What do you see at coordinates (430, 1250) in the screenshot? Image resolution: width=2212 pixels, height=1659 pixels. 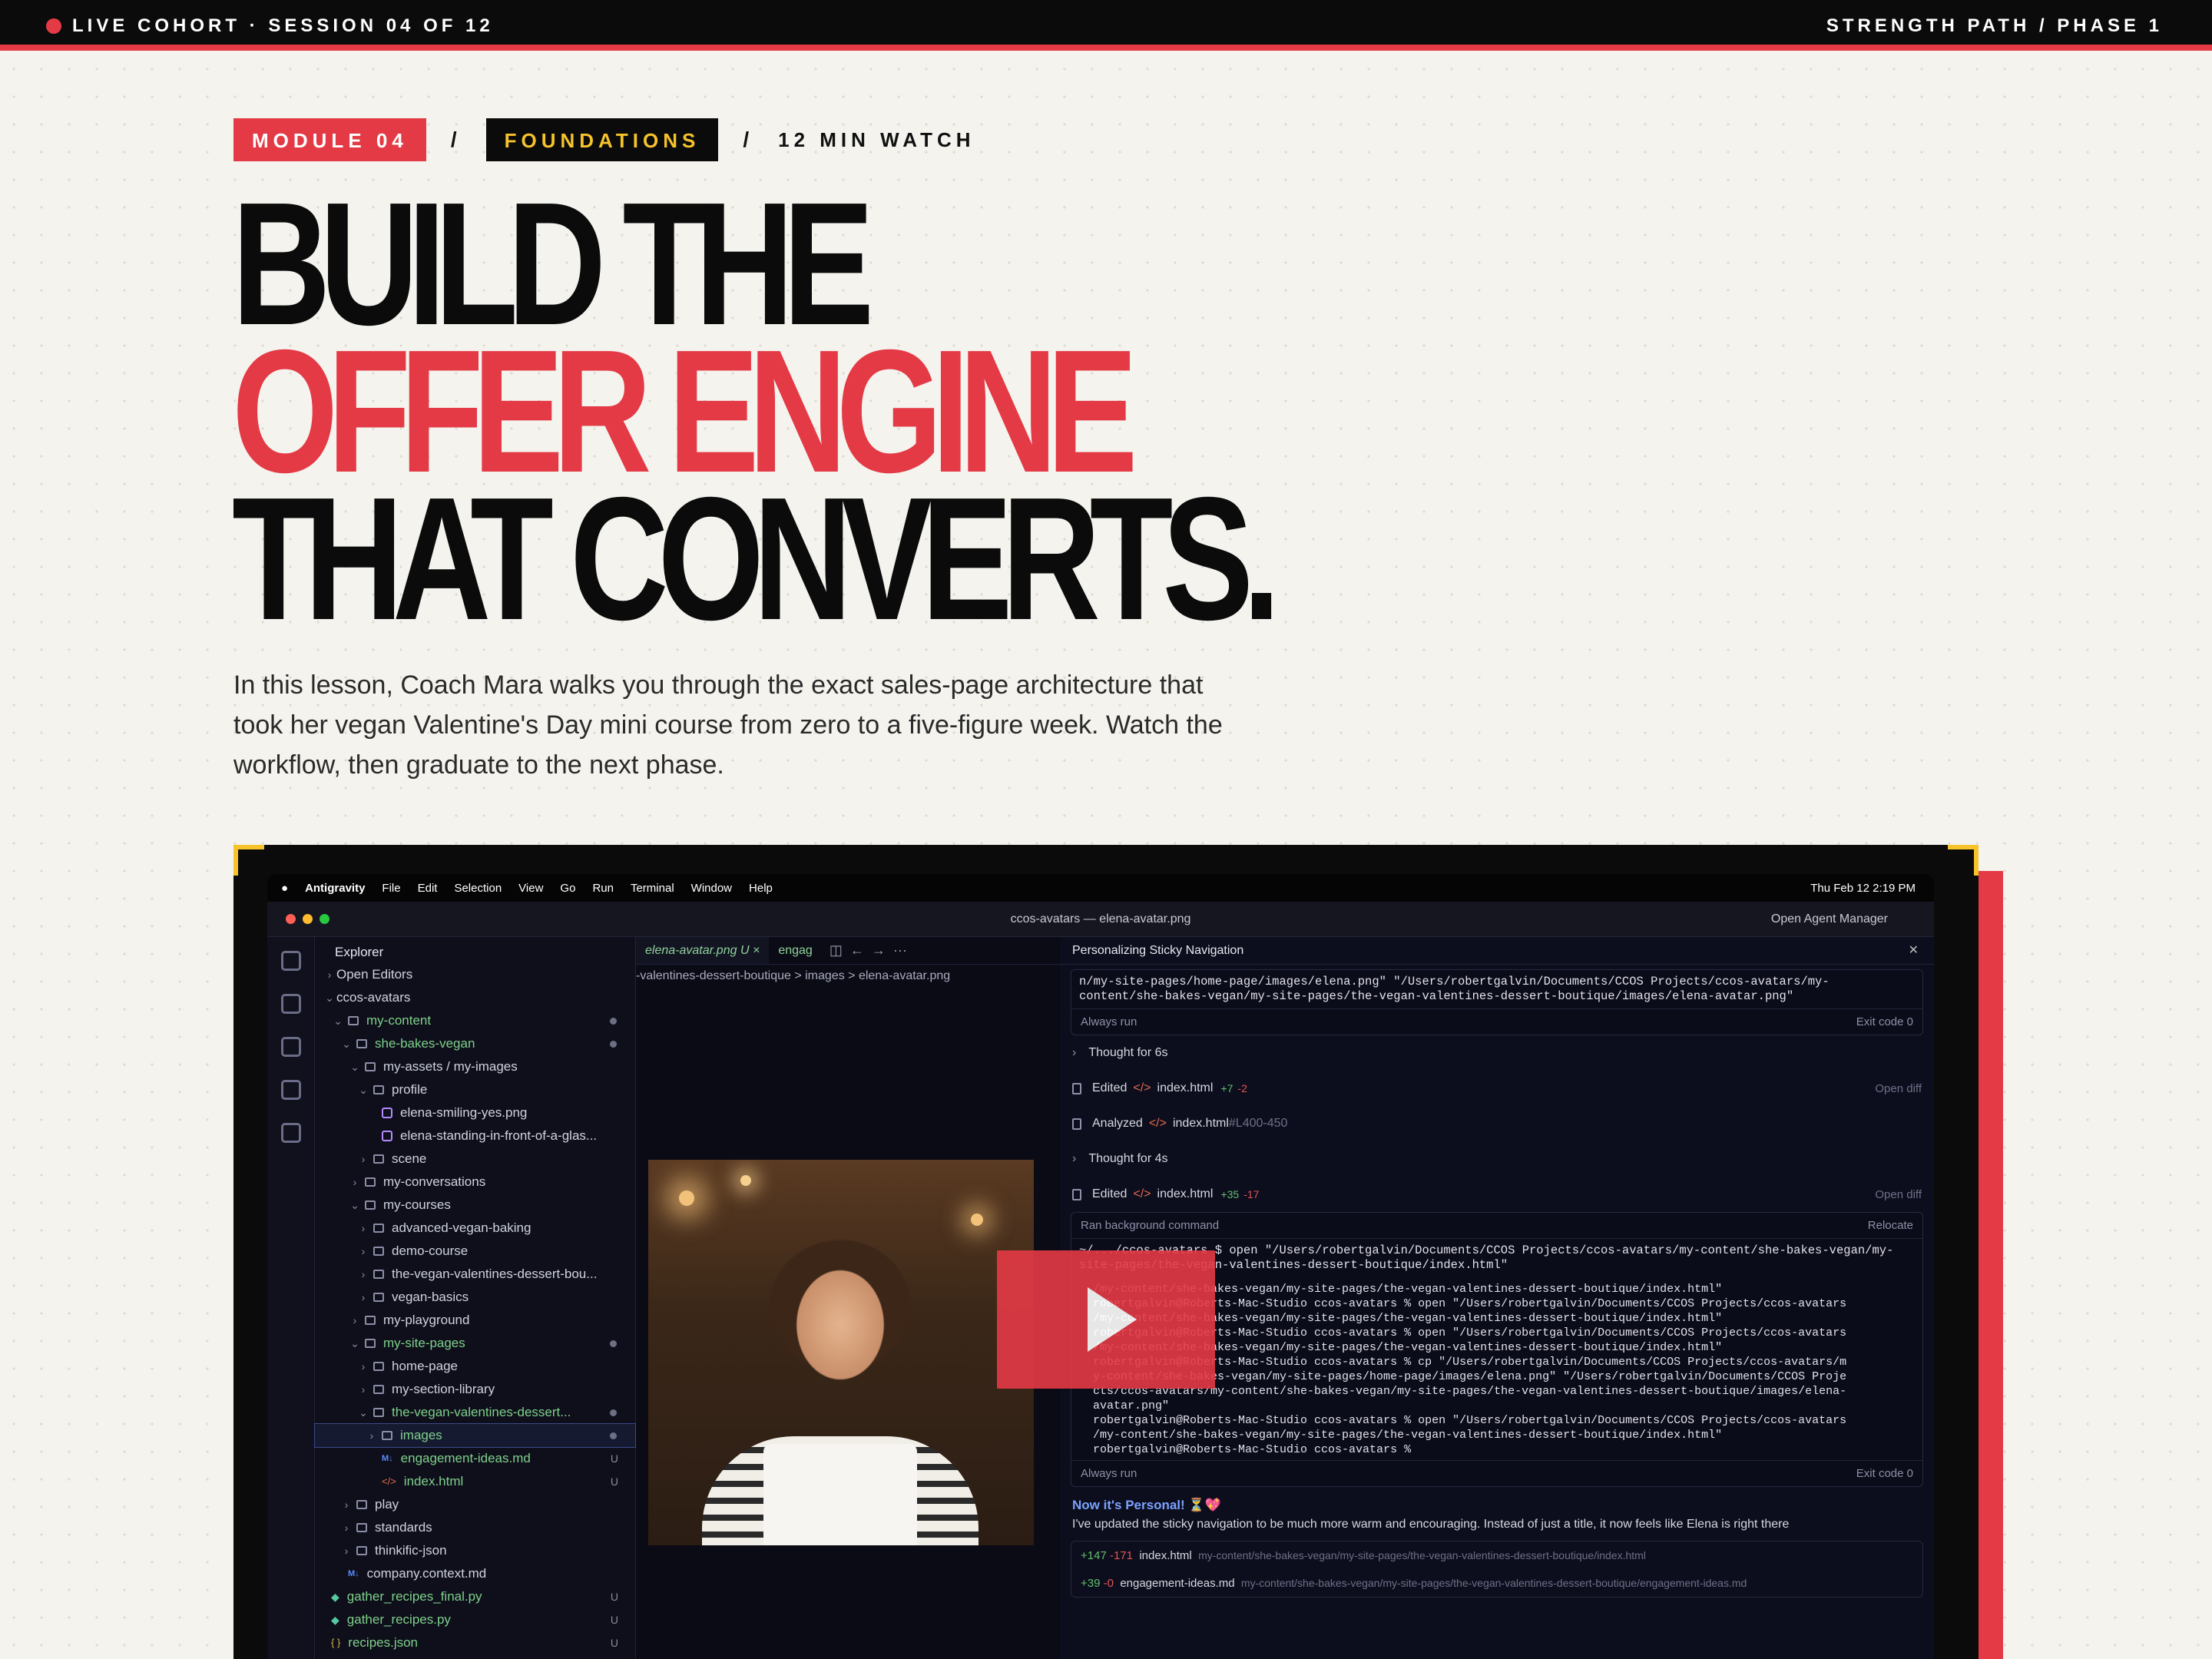 I see `tree-item-label: demo-course` at bounding box center [430, 1250].